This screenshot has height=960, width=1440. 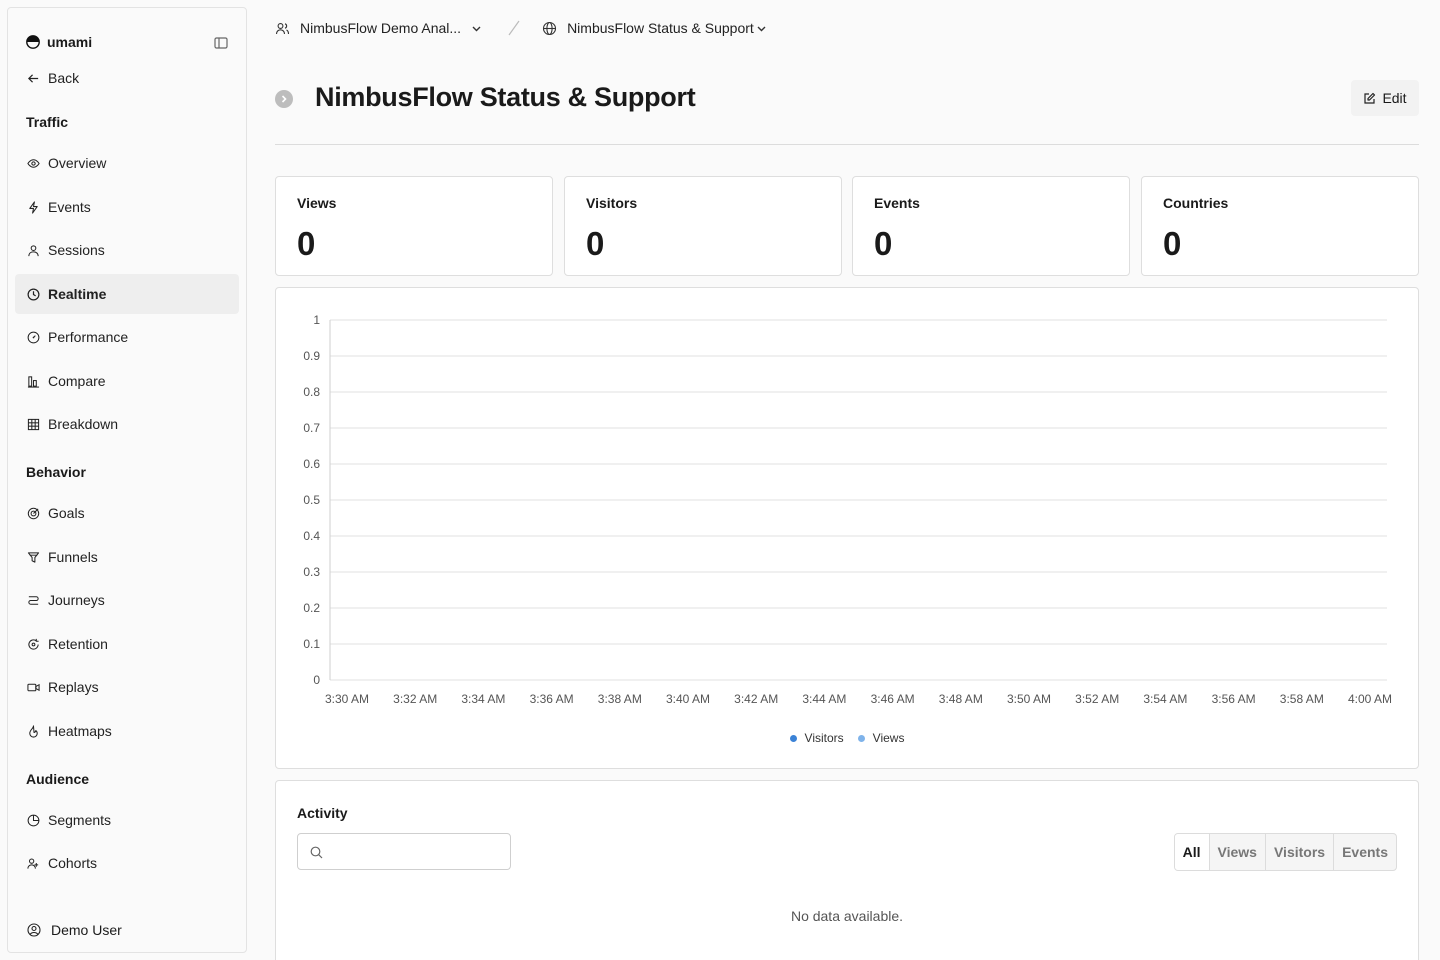 I want to click on search-icon, so click(x=316, y=852).